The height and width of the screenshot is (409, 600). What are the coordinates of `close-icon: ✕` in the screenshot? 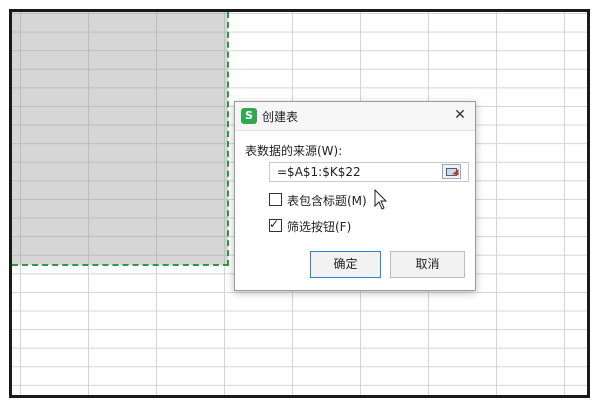 It's located at (460, 115).